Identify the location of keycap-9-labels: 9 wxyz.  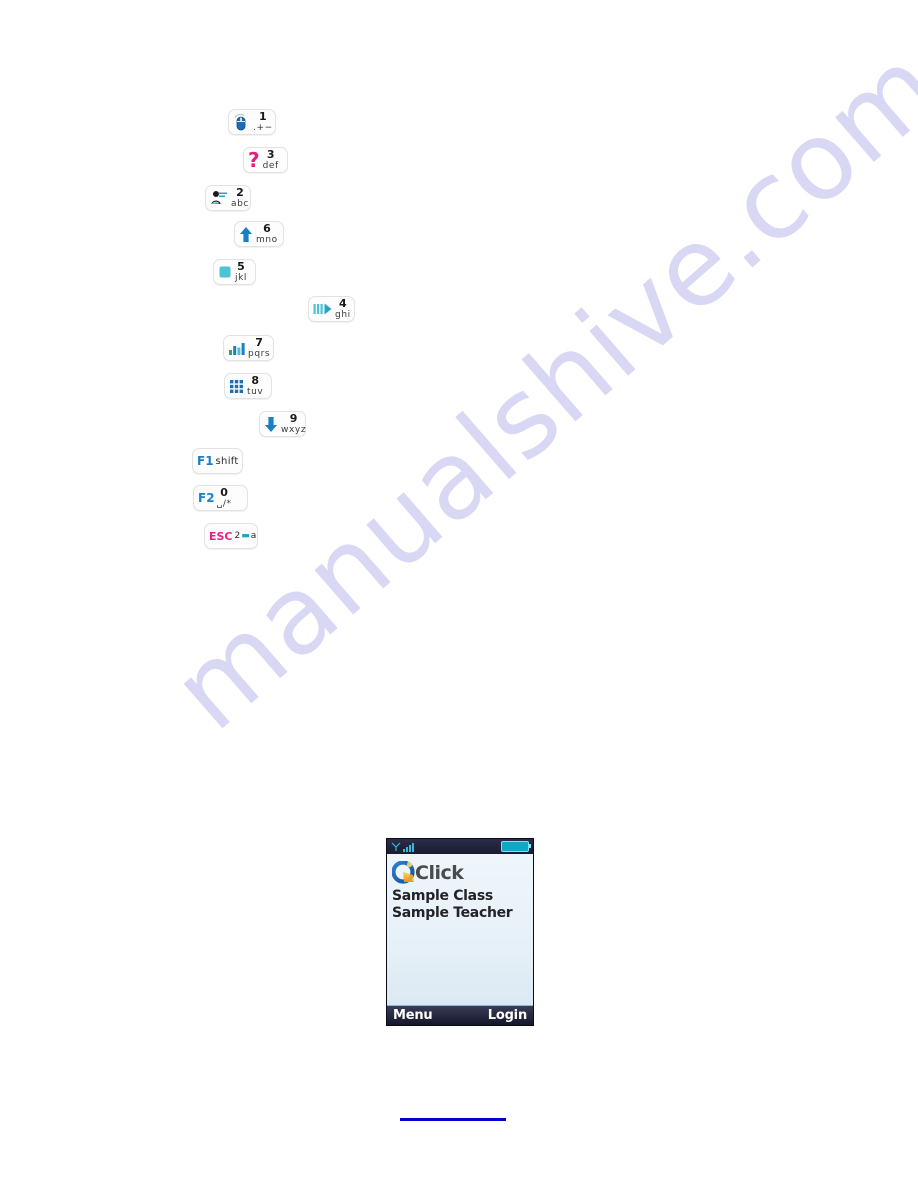
(294, 423).